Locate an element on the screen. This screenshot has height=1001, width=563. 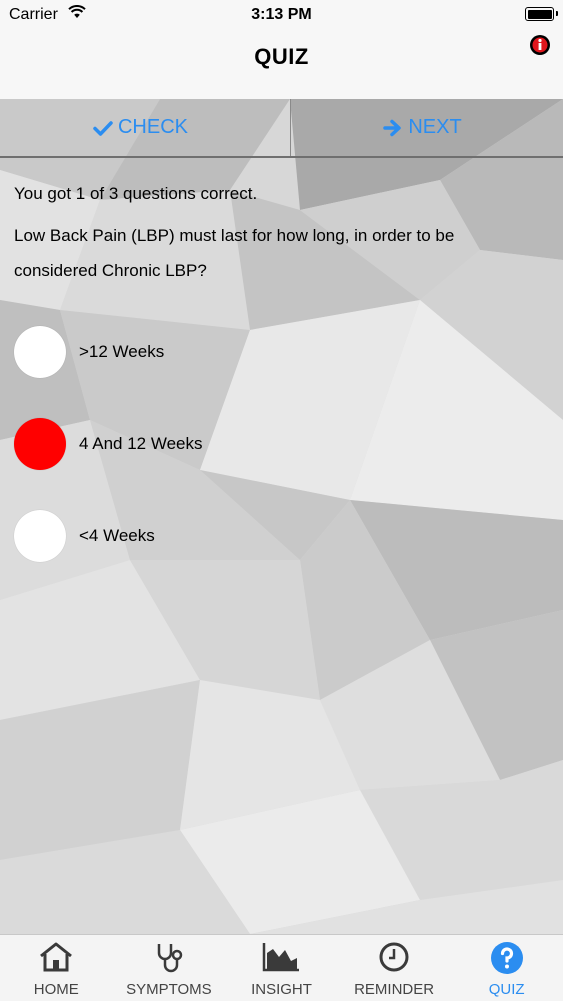
checkmark-icon is located at coordinates (103, 128).